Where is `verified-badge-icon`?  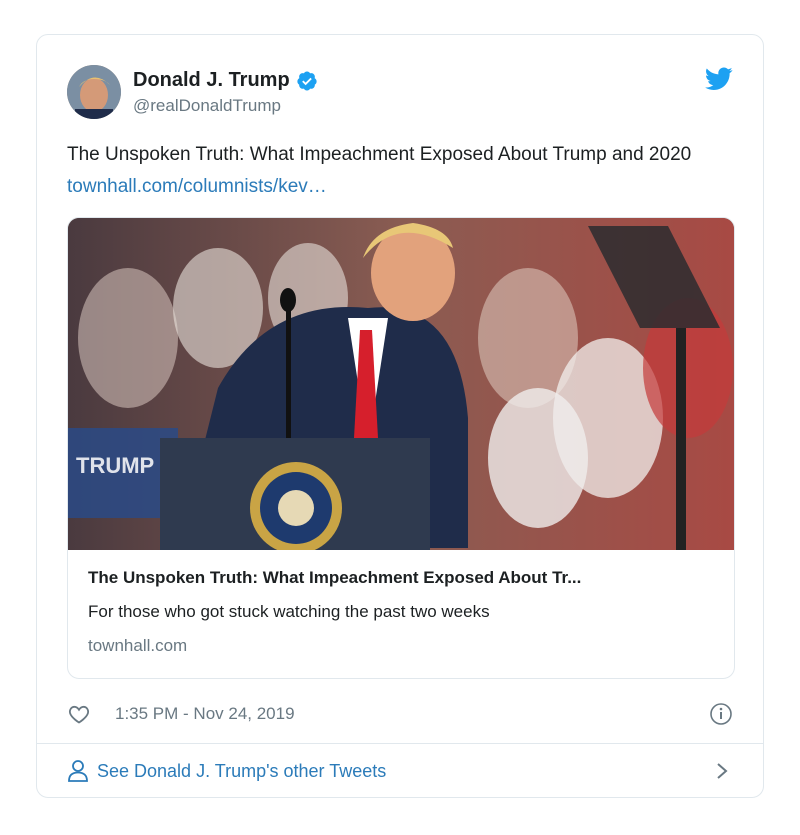
verified-badge-icon is located at coordinates (307, 80).